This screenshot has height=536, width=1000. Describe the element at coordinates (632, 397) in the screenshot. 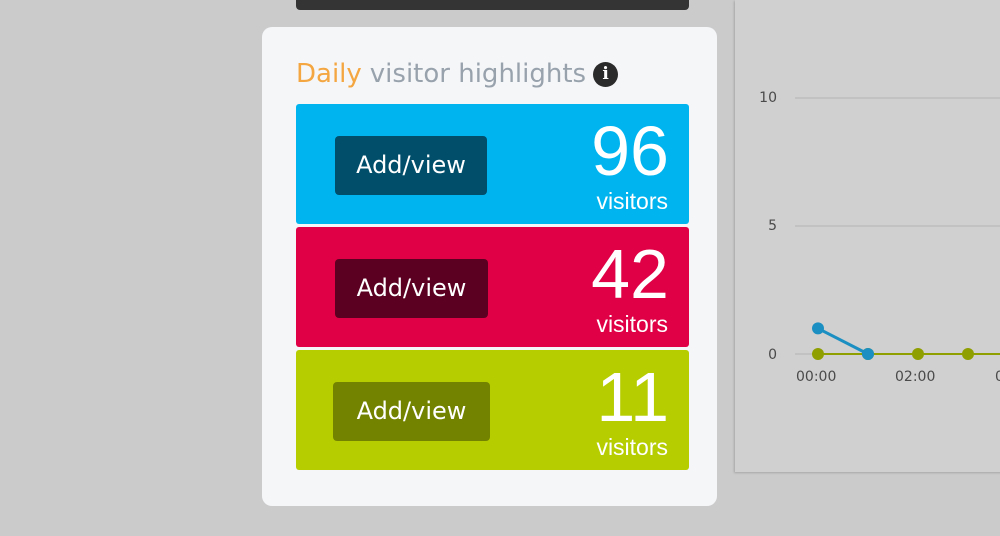

I see `visitor-count: 11` at that location.